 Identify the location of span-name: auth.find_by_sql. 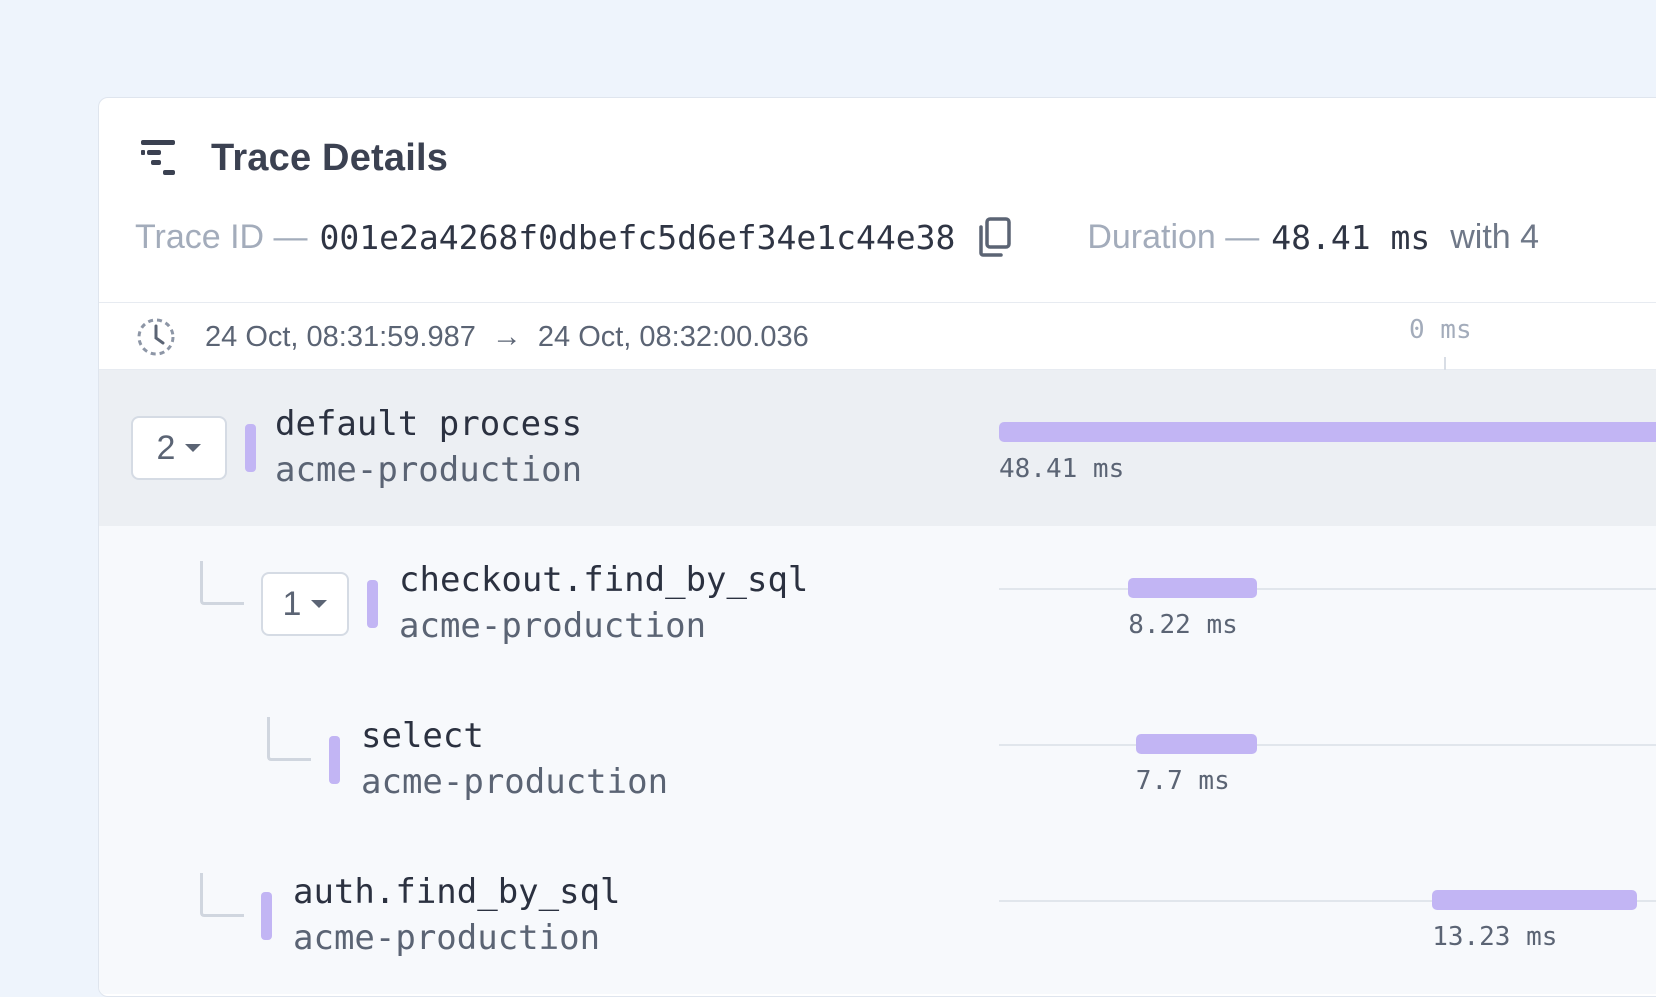
(457, 892).